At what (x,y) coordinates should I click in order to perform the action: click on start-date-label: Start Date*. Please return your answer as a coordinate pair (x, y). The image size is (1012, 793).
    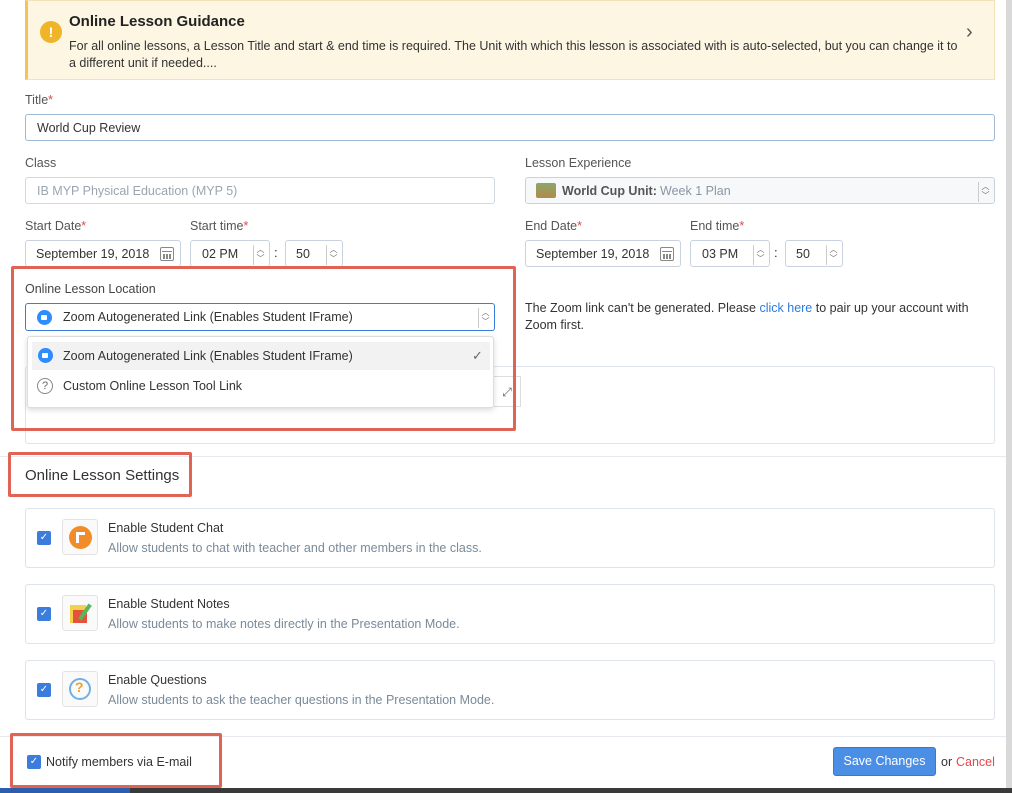
    Looking at the image, I should click on (56, 226).